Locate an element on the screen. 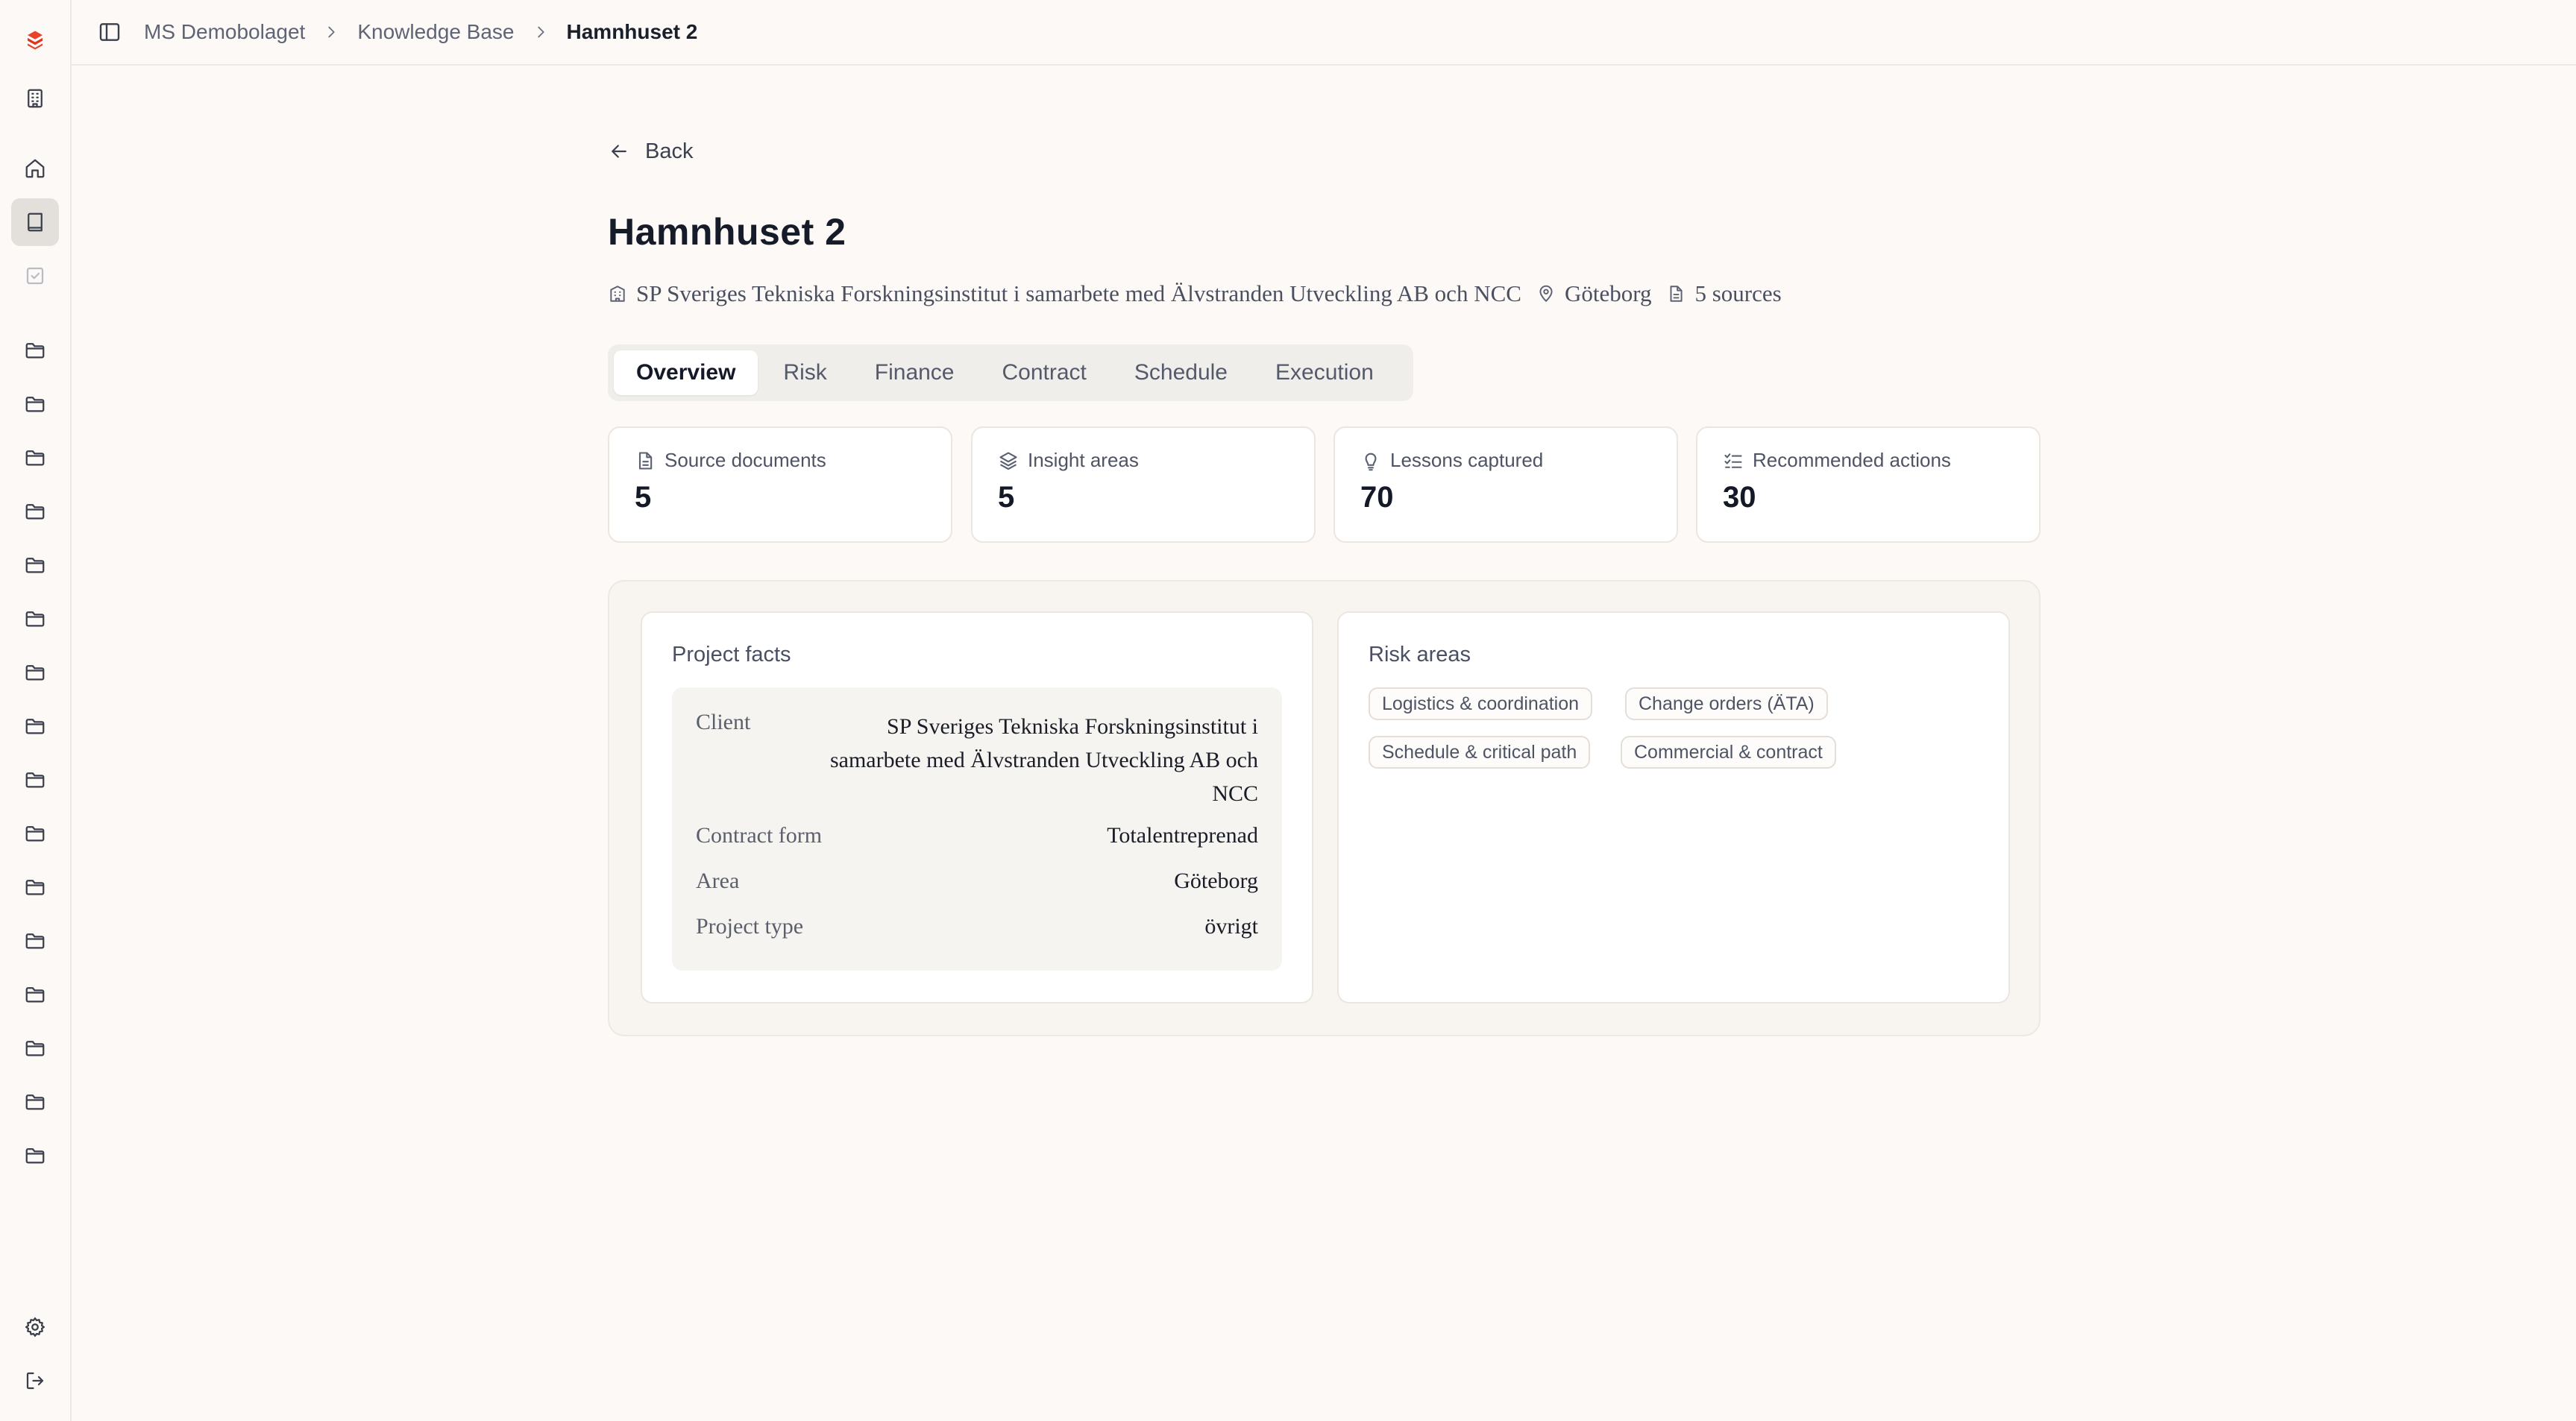 This screenshot has height=1421, width=2576. tab-finance: Finance is located at coordinates (915, 372).